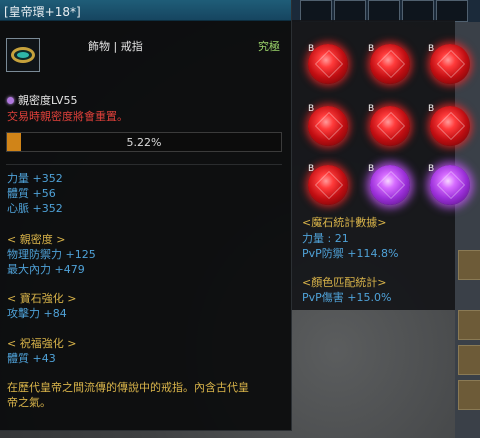 This screenshot has height=438, width=480. I want to click on divider, so click(144, 164).